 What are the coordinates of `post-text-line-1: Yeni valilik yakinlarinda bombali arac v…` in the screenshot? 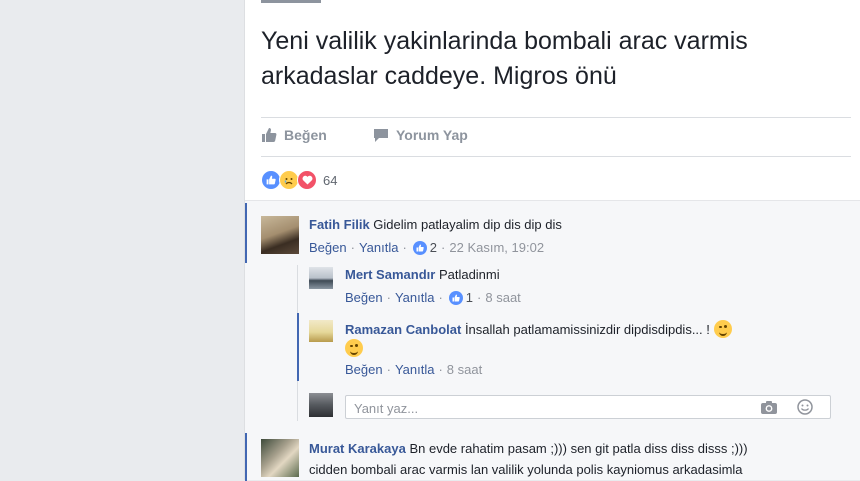 It's located at (504, 41).